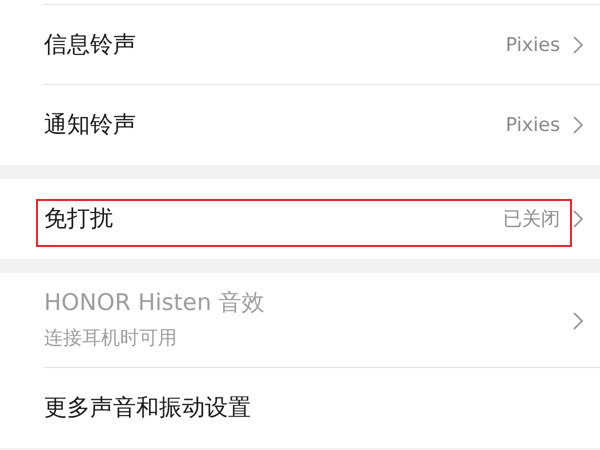 Image resolution: width=600 pixels, height=450 pixels. What do you see at coordinates (531, 219) in the screenshot?
I see `setting-value: 已关闭` at bounding box center [531, 219].